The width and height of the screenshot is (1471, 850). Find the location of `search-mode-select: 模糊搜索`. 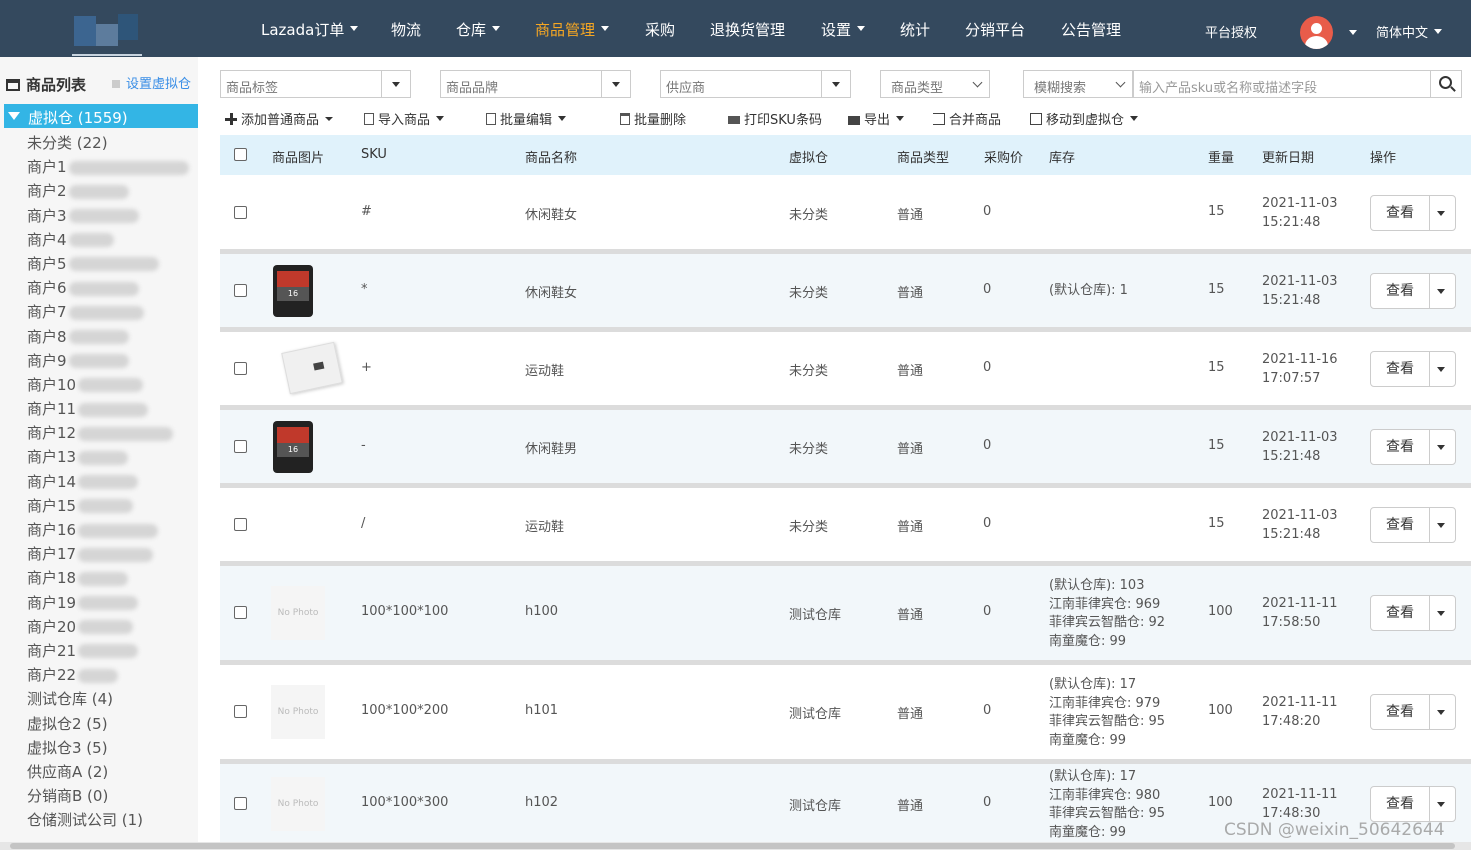

search-mode-select: 模糊搜索 is located at coordinates (1078, 84).